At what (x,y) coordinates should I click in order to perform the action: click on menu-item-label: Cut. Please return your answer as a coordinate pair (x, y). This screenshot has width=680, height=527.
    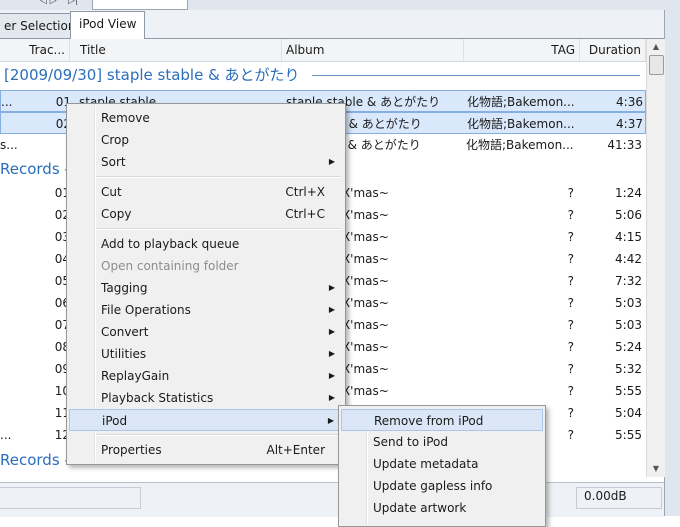
    Looking at the image, I should click on (111, 192).